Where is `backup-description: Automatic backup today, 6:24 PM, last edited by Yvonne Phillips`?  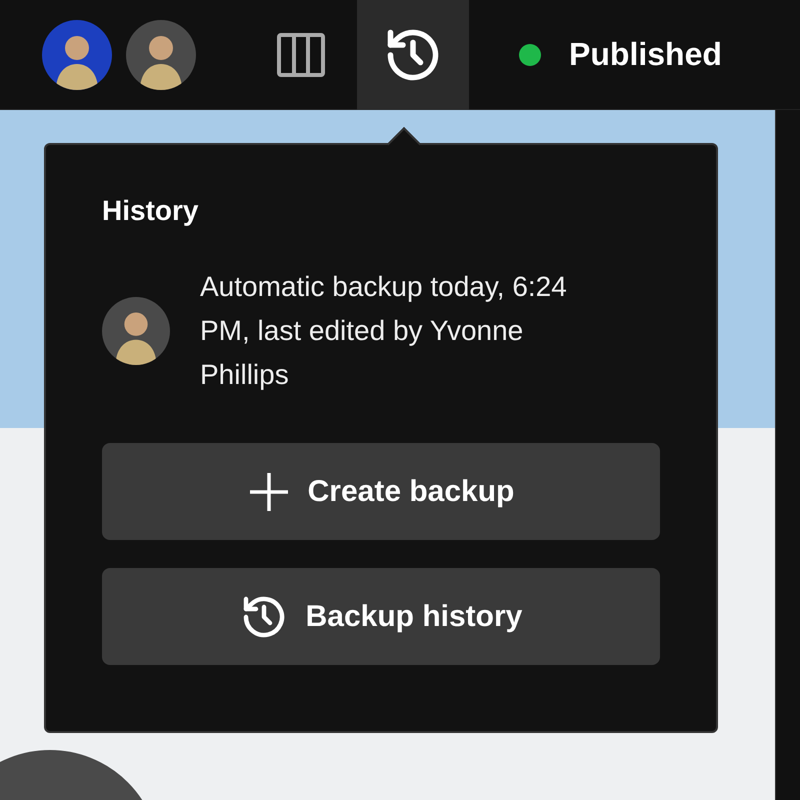
backup-description: Automatic backup today, 6:24 PM, last edited by Yvonne Phillips is located at coordinates (384, 331).